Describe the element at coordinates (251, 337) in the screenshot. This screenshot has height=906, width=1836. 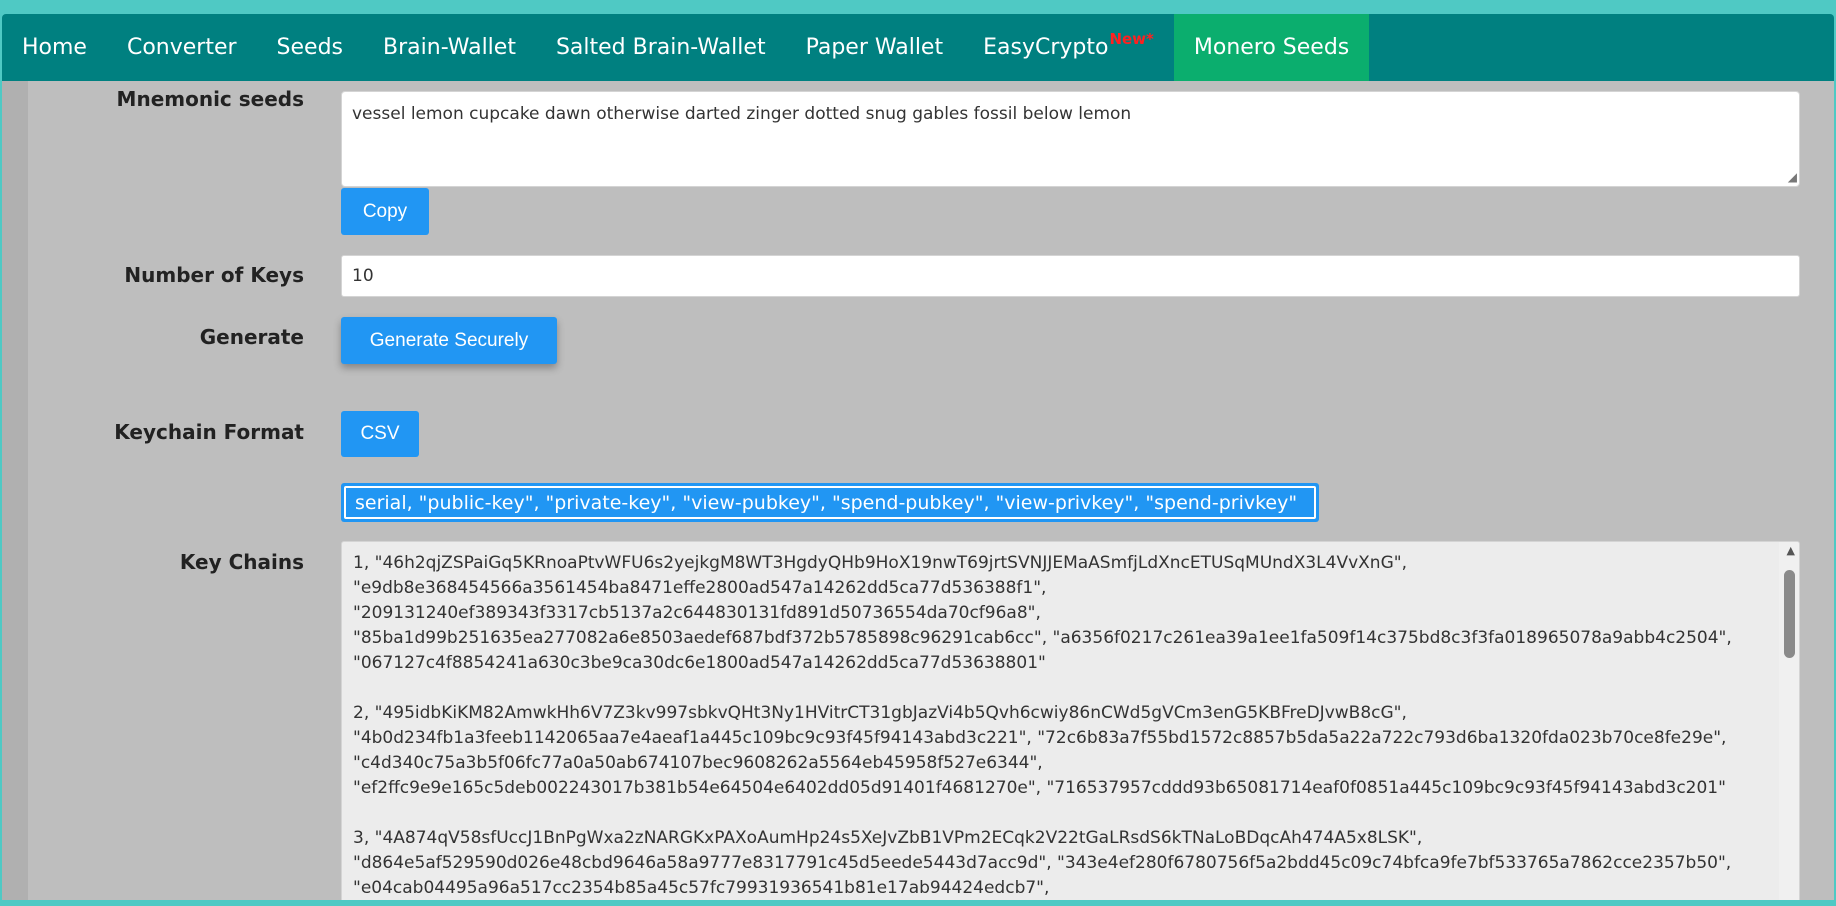
I see `generate-label: Generate` at that location.